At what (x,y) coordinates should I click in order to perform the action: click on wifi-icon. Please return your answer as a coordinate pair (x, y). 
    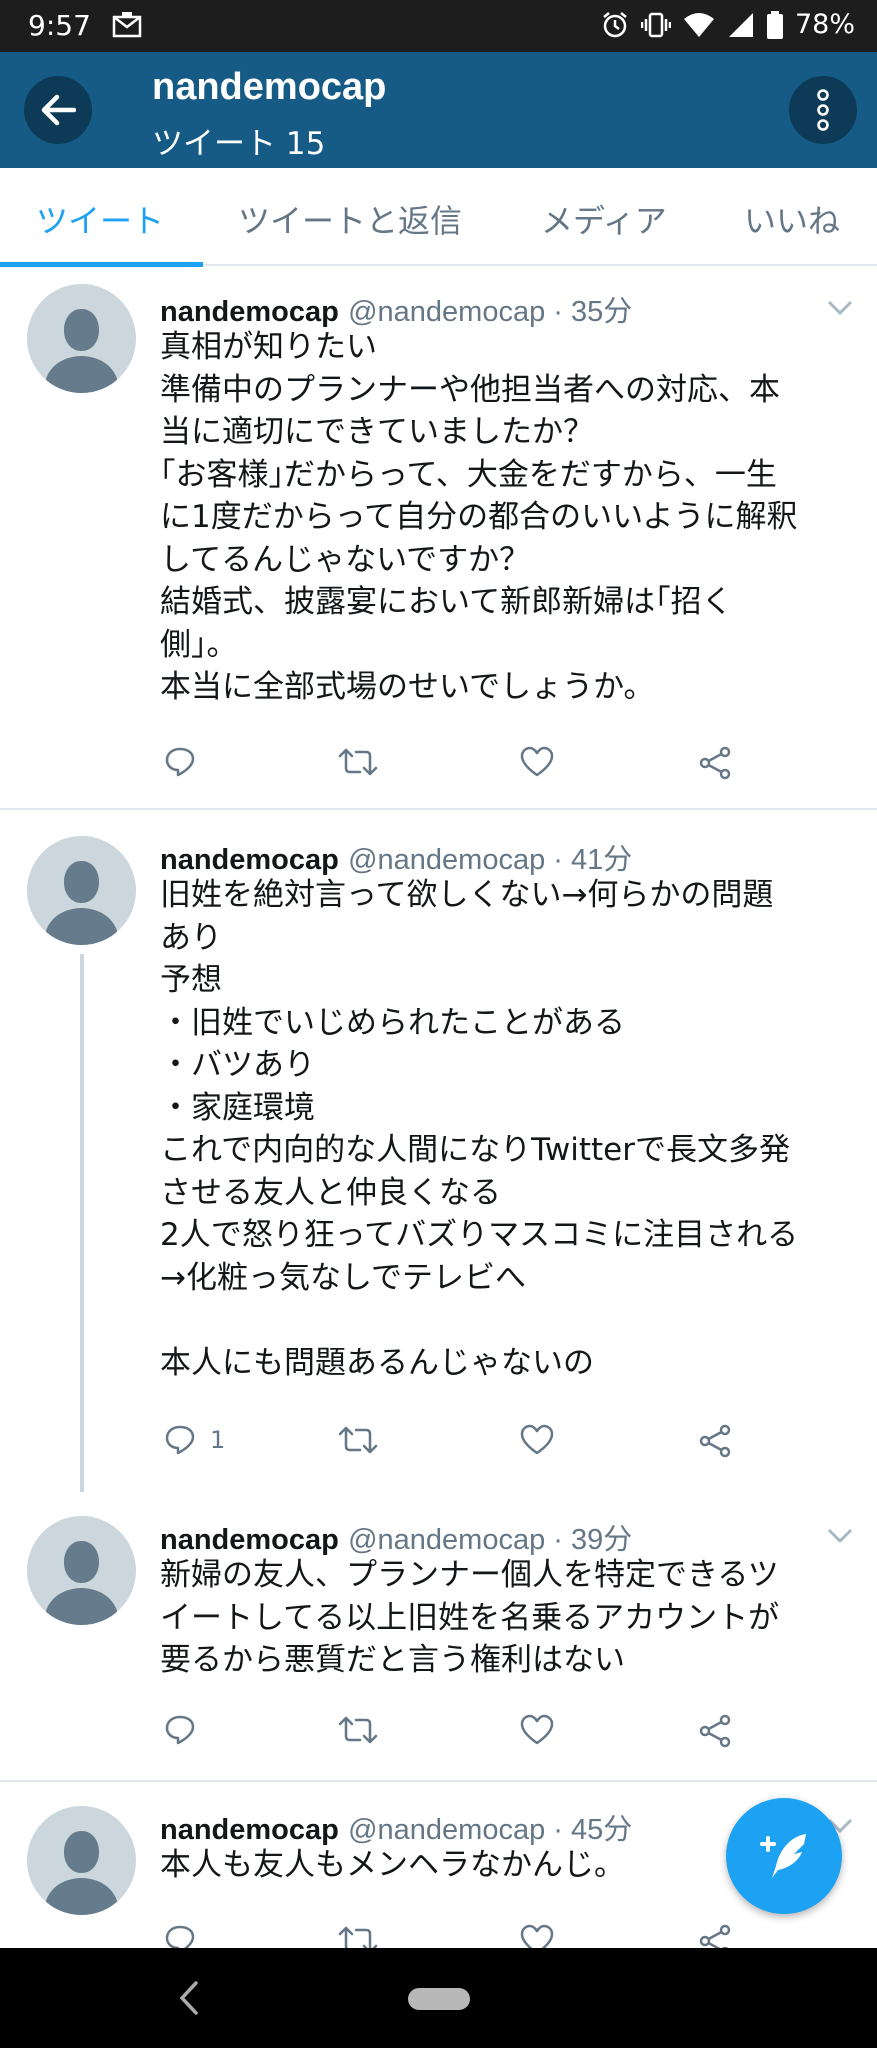
    Looking at the image, I should click on (698, 24).